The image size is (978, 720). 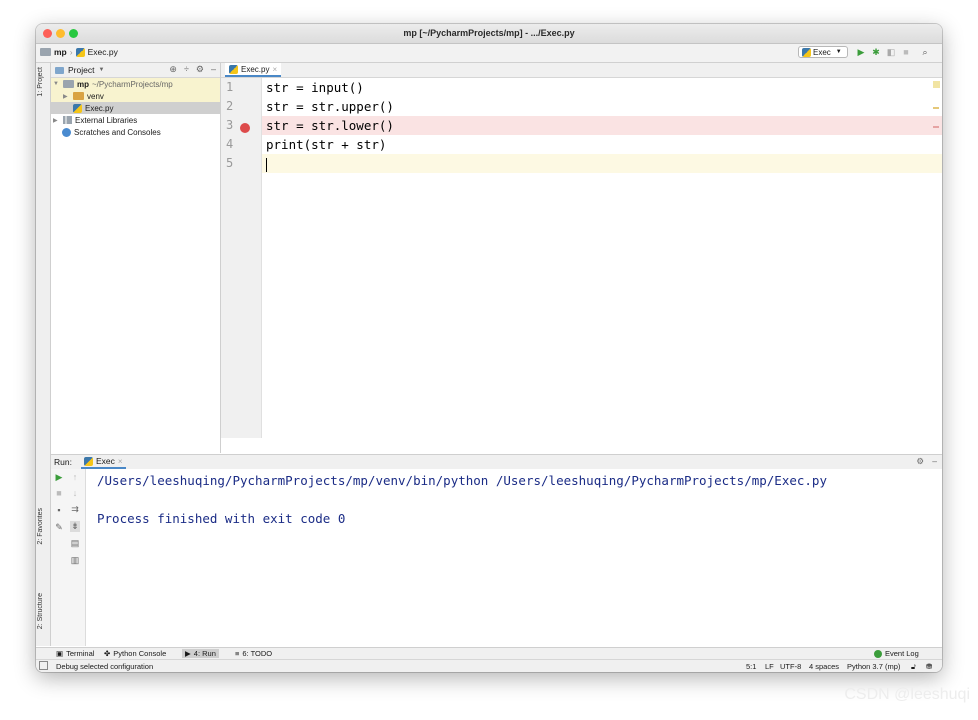 I want to click on event-log-icon, so click(x=878, y=653).